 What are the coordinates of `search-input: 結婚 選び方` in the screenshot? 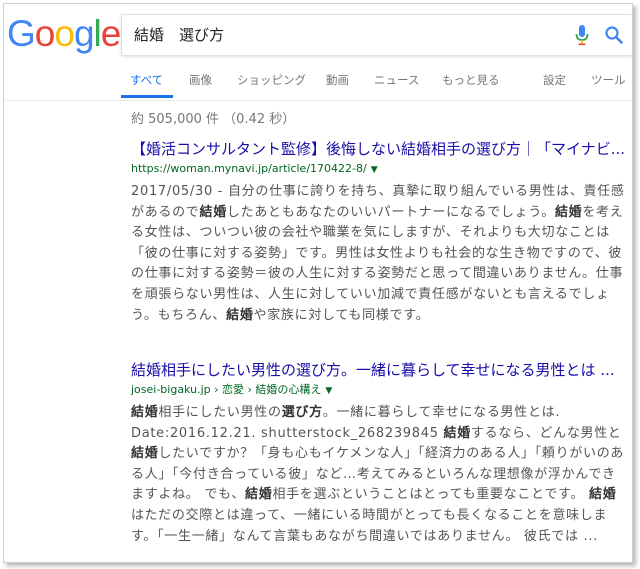 It's located at (344, 35).